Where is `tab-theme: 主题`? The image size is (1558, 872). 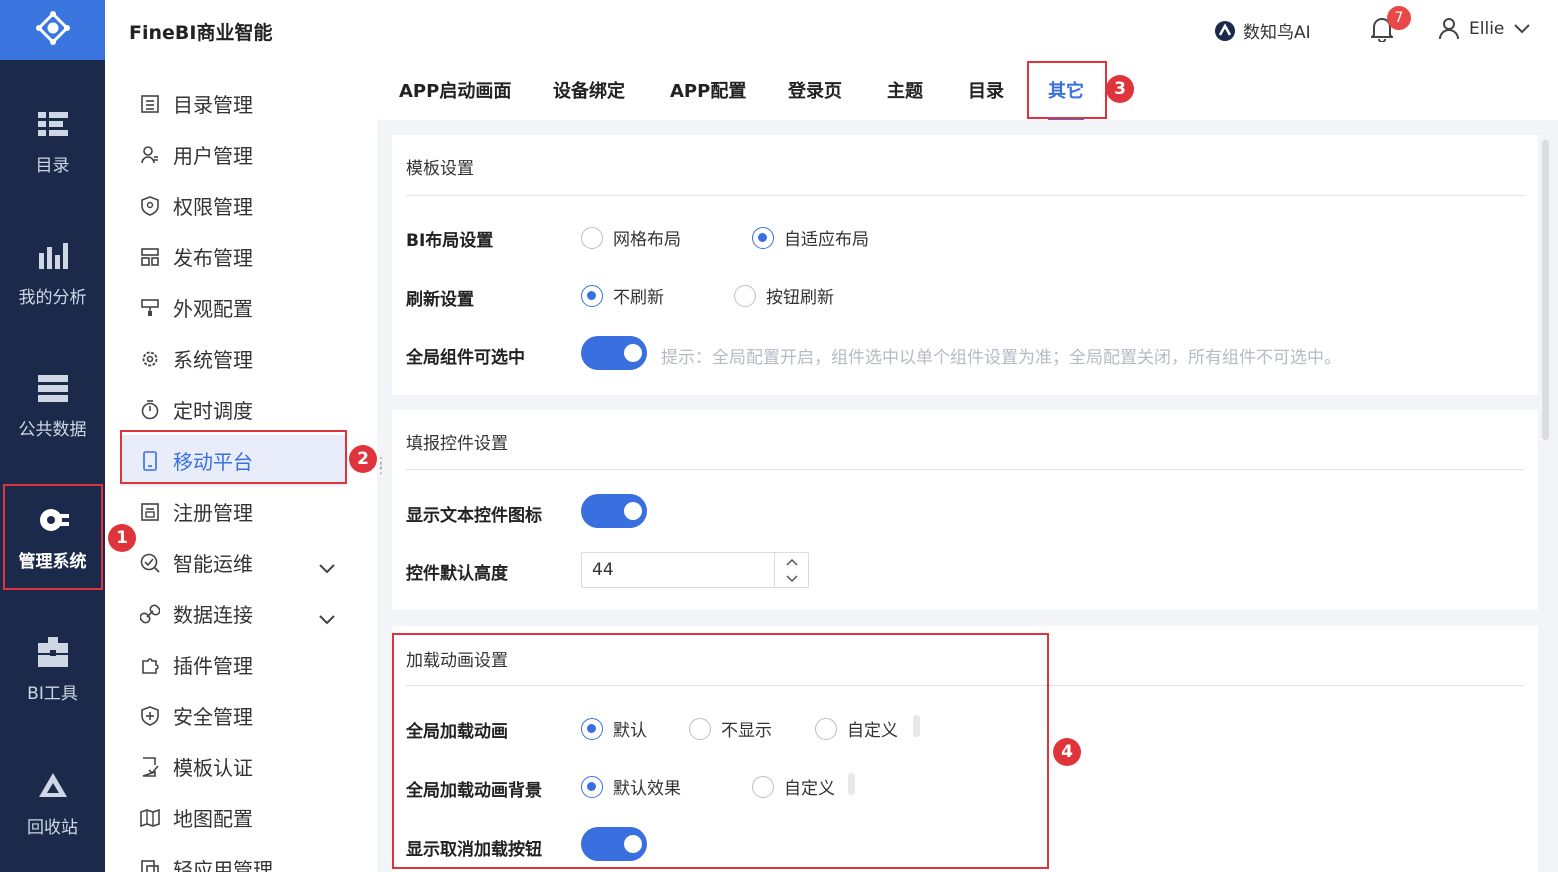 tab-theme: 主题 is located at coordinates (905, 90).